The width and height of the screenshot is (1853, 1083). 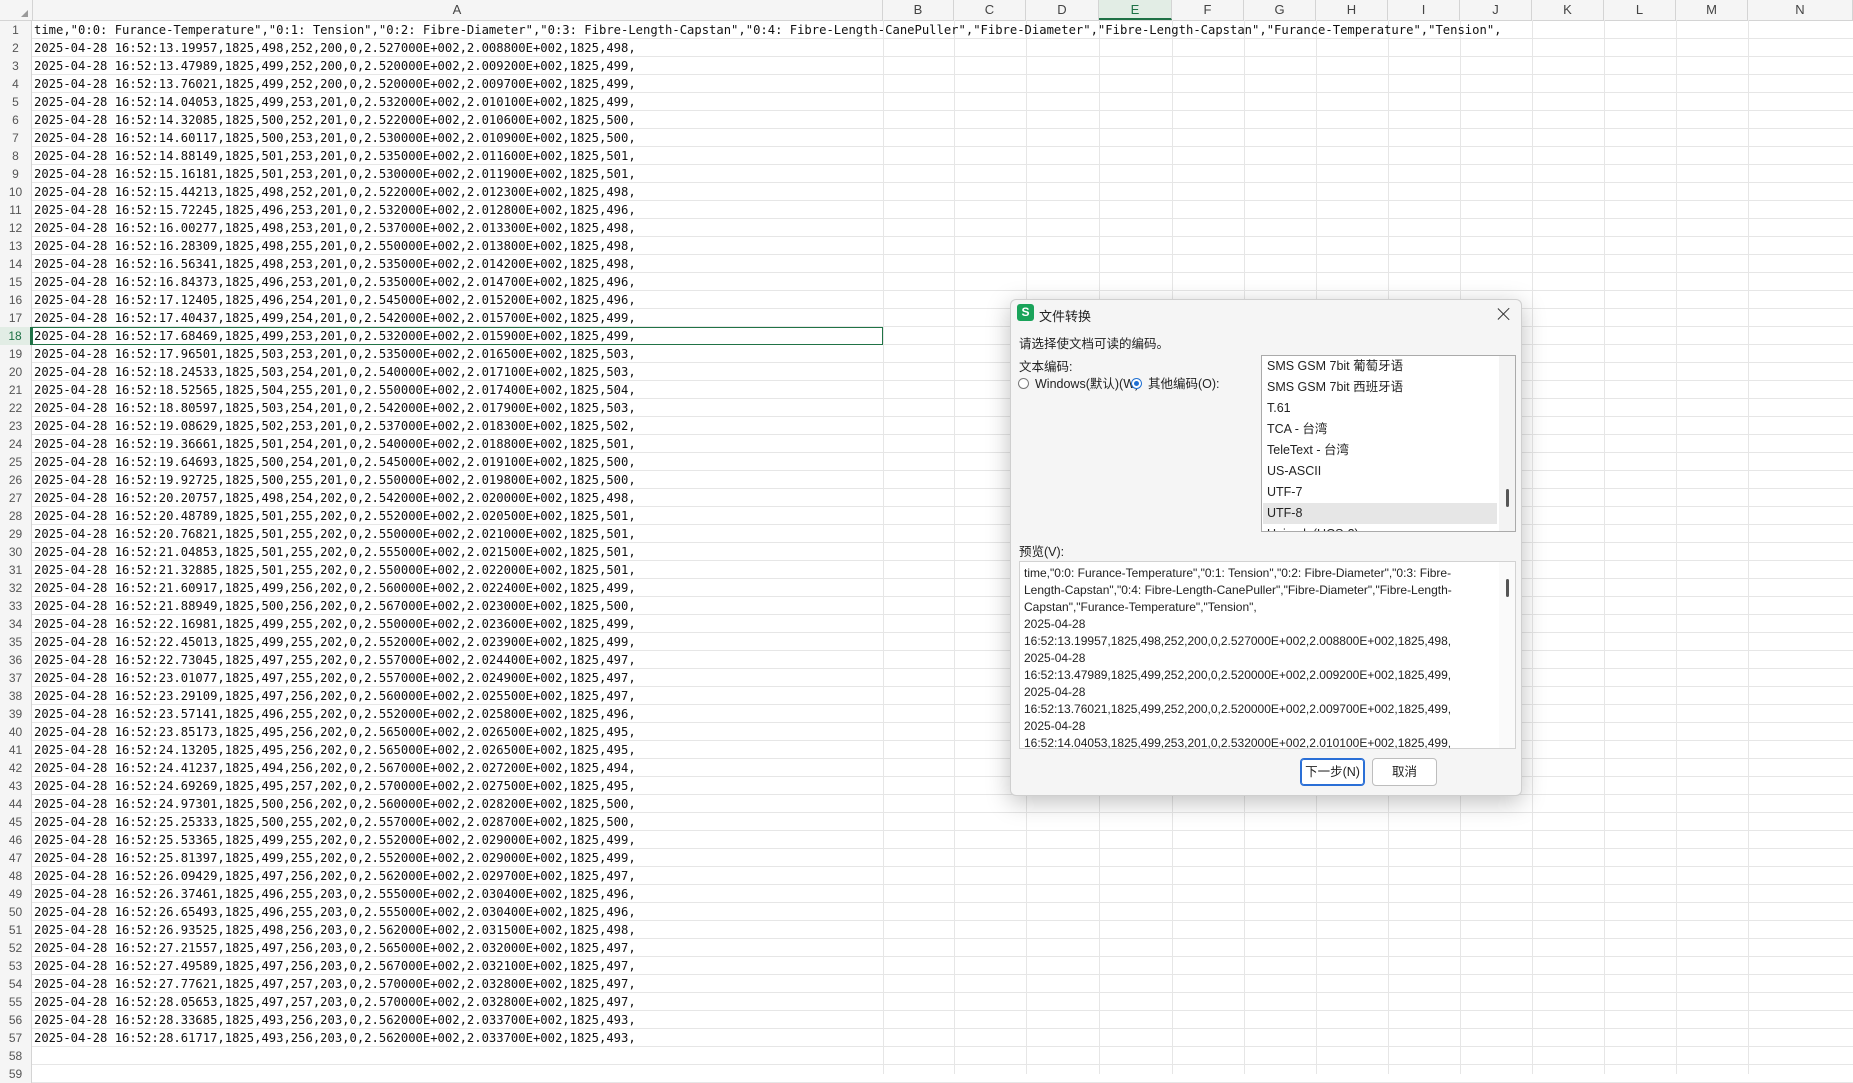 I want to click on row-header: 10, so click(x=16, y=192).